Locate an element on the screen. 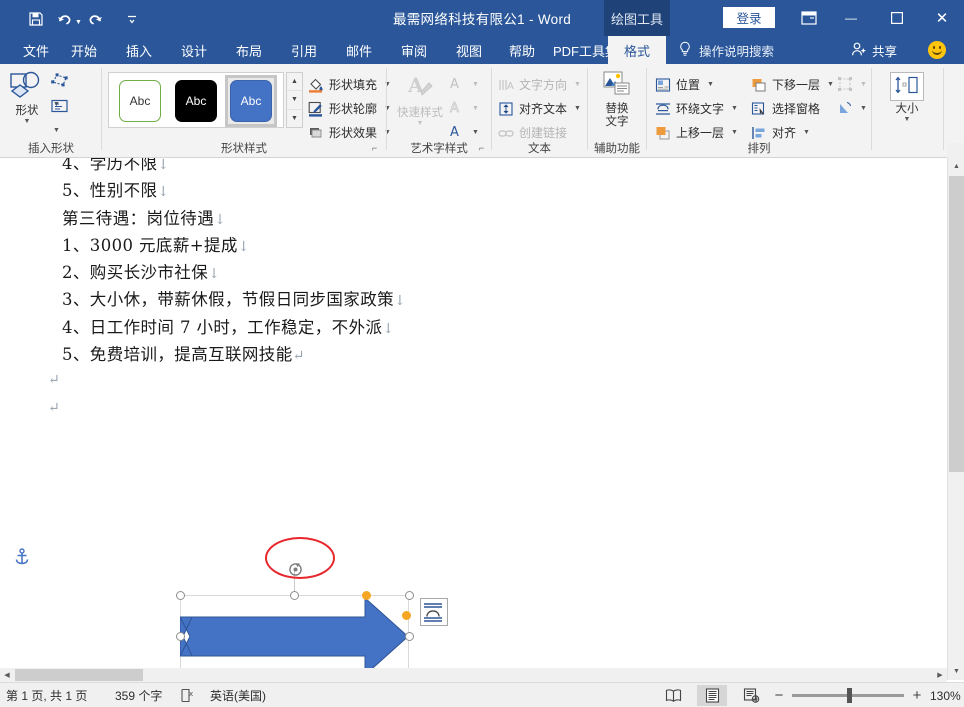 Image resolution: width=964 pixels, height=707 pixels. gallery-scroll-up-icon: ▲ is located at coordinates (294, 82).